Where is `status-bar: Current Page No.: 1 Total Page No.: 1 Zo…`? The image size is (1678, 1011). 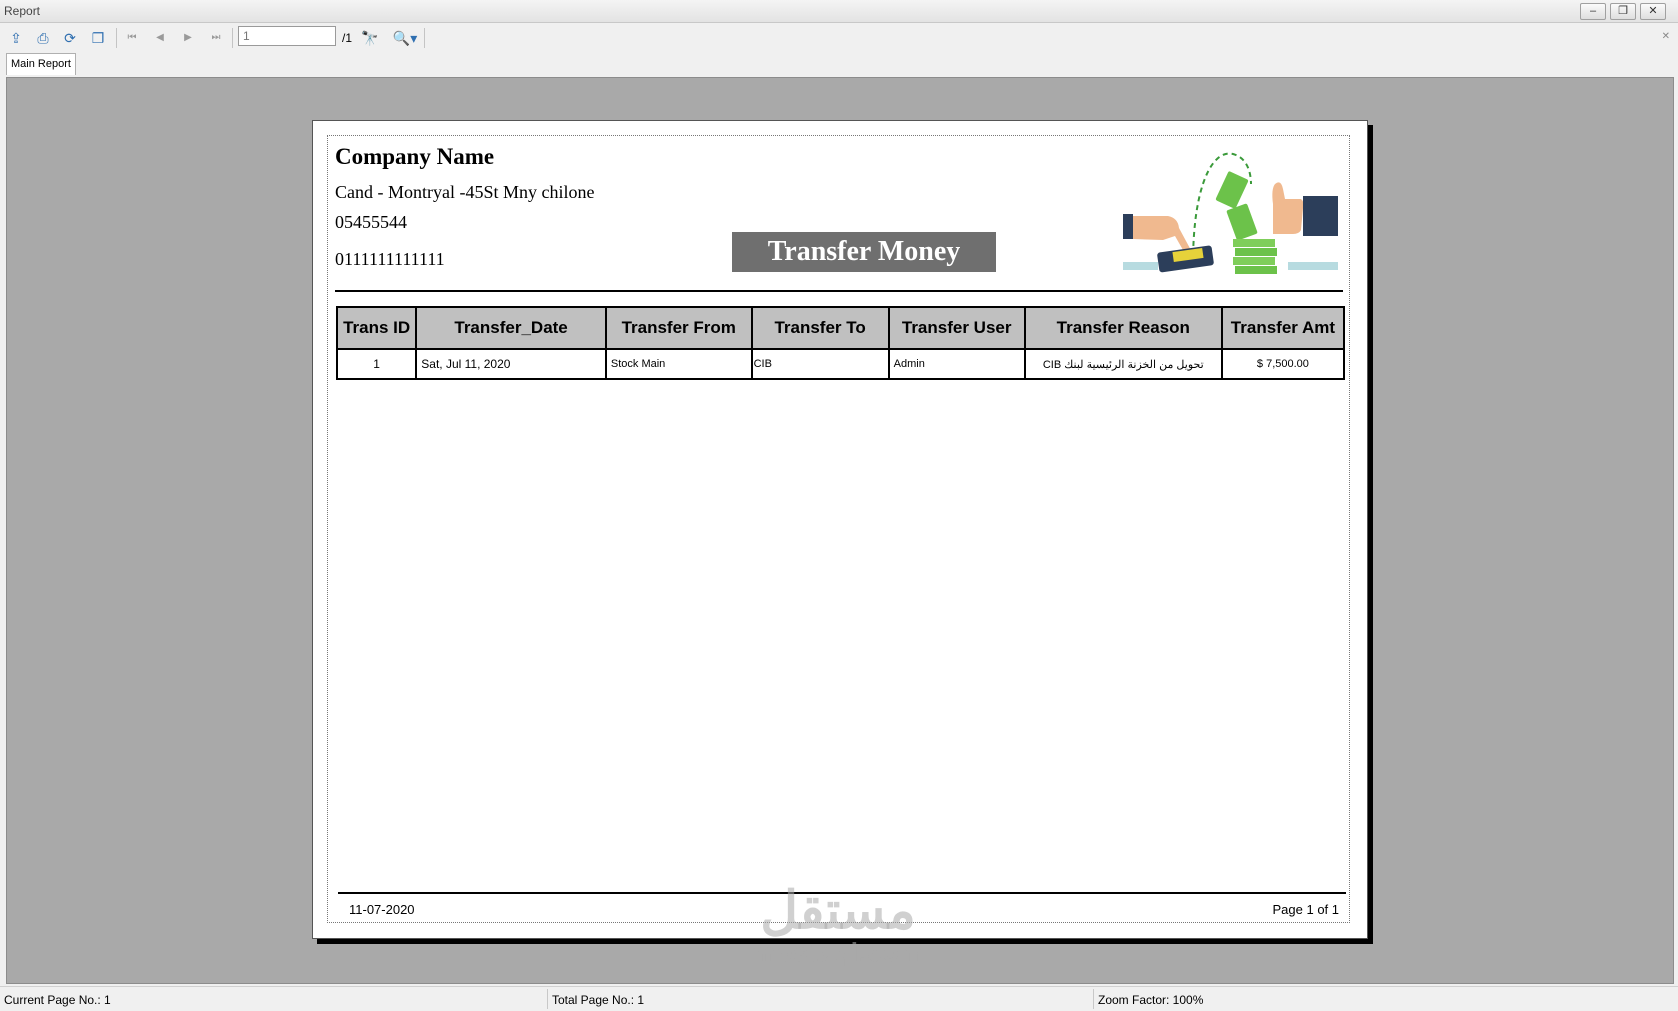
status-bar: Current Page No.: 1 Total Page No.: 1 Zo… is located at coordinates (839, 998).